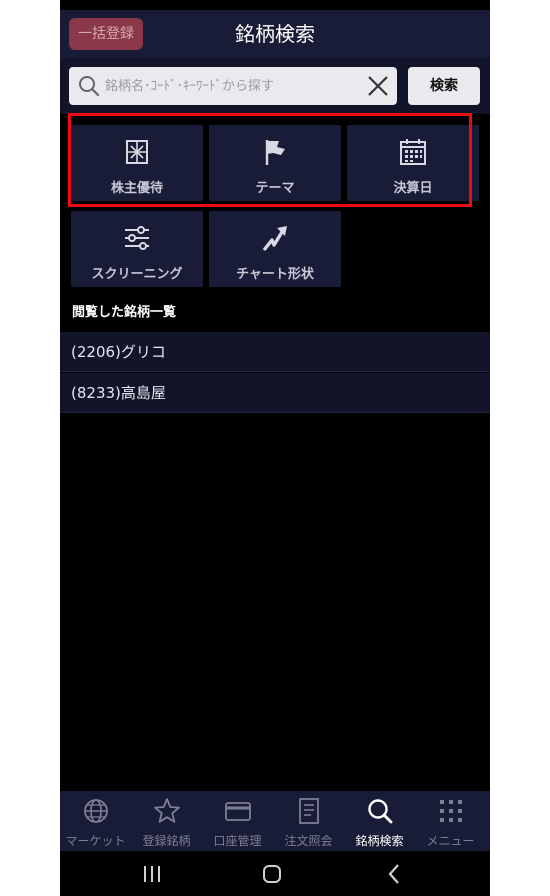 The width and height of the screenshot is (550, 896). I want to click on tile-label: スクリーニング, so click(137, 274).